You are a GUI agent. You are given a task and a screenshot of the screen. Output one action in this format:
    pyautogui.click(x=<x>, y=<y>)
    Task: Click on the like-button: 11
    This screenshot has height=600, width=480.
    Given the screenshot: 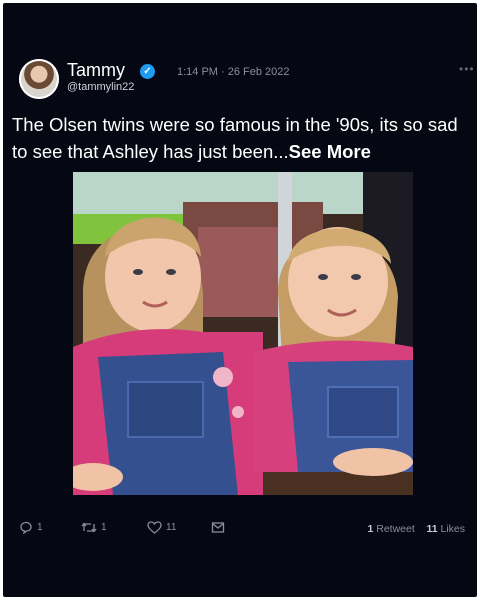 What is the action you would take?
    pyautogui.click(x=161, y=527)
    